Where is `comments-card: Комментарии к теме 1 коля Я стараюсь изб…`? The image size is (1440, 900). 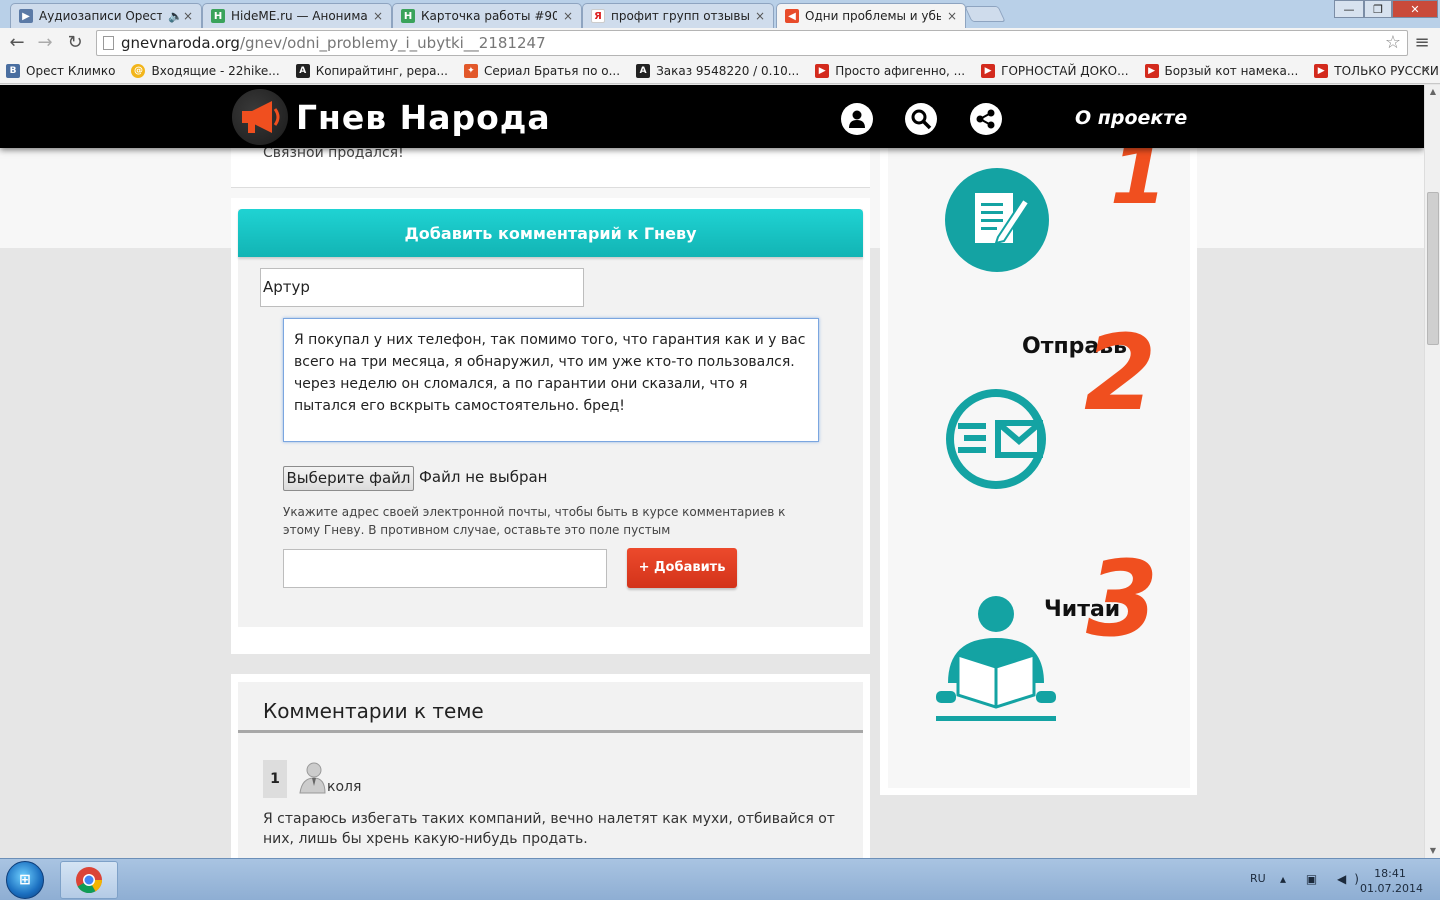 comments-card: Комментарии к теме 1 коля Я стараюсь изб… is located at coordinates (550, 766).